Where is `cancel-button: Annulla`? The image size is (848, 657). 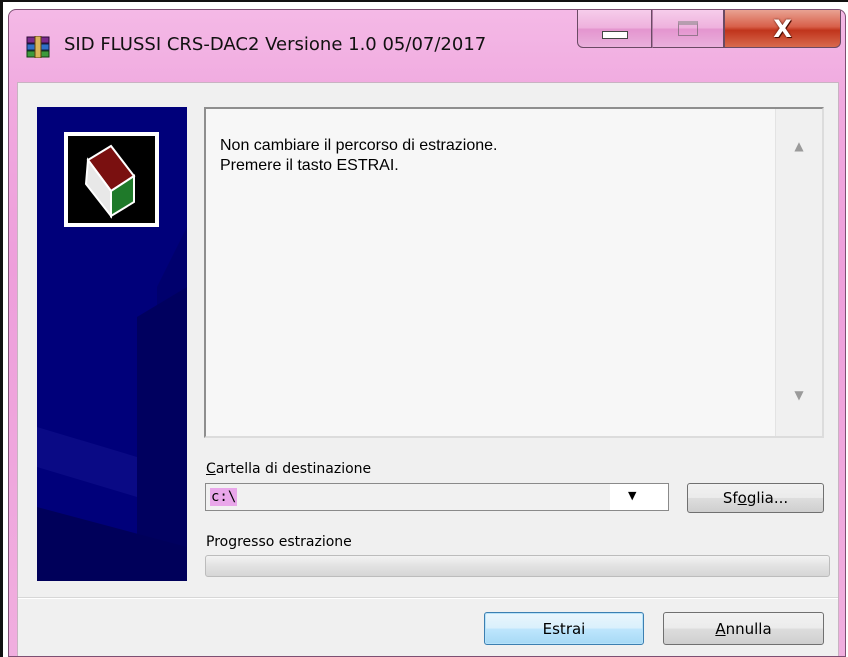
cancel-button: Annulla is located at coordinates (743, 628).